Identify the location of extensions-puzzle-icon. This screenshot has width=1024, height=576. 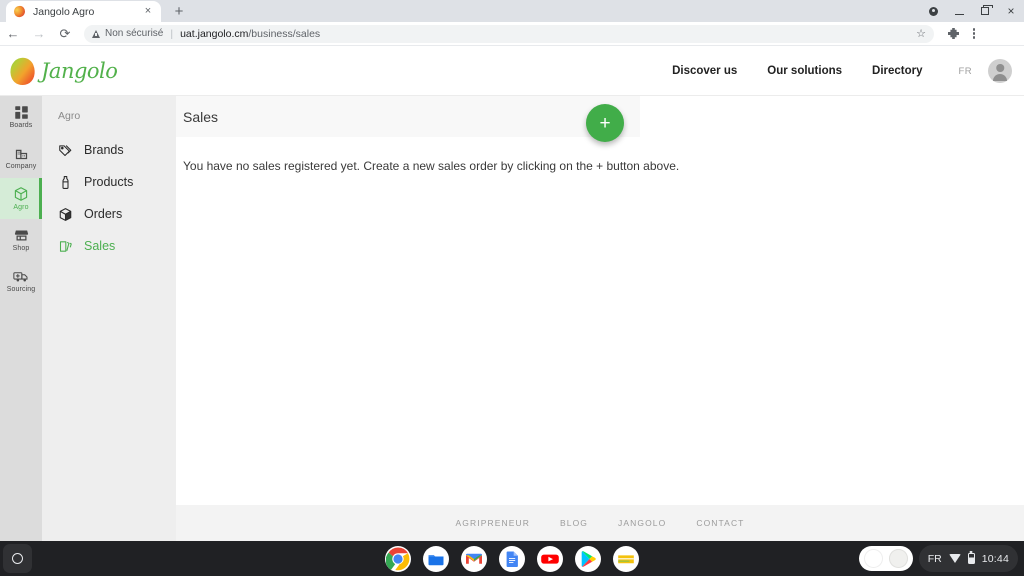
(953, 33).